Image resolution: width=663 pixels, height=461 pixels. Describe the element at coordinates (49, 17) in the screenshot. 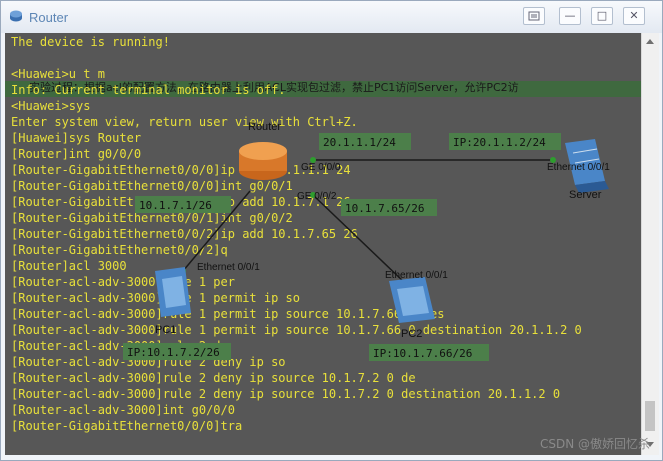

I see `window-title: Router` at that location.